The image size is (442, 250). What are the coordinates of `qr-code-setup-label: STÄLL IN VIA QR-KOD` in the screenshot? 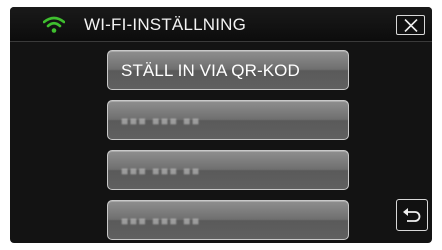 It's located at (210, 70).